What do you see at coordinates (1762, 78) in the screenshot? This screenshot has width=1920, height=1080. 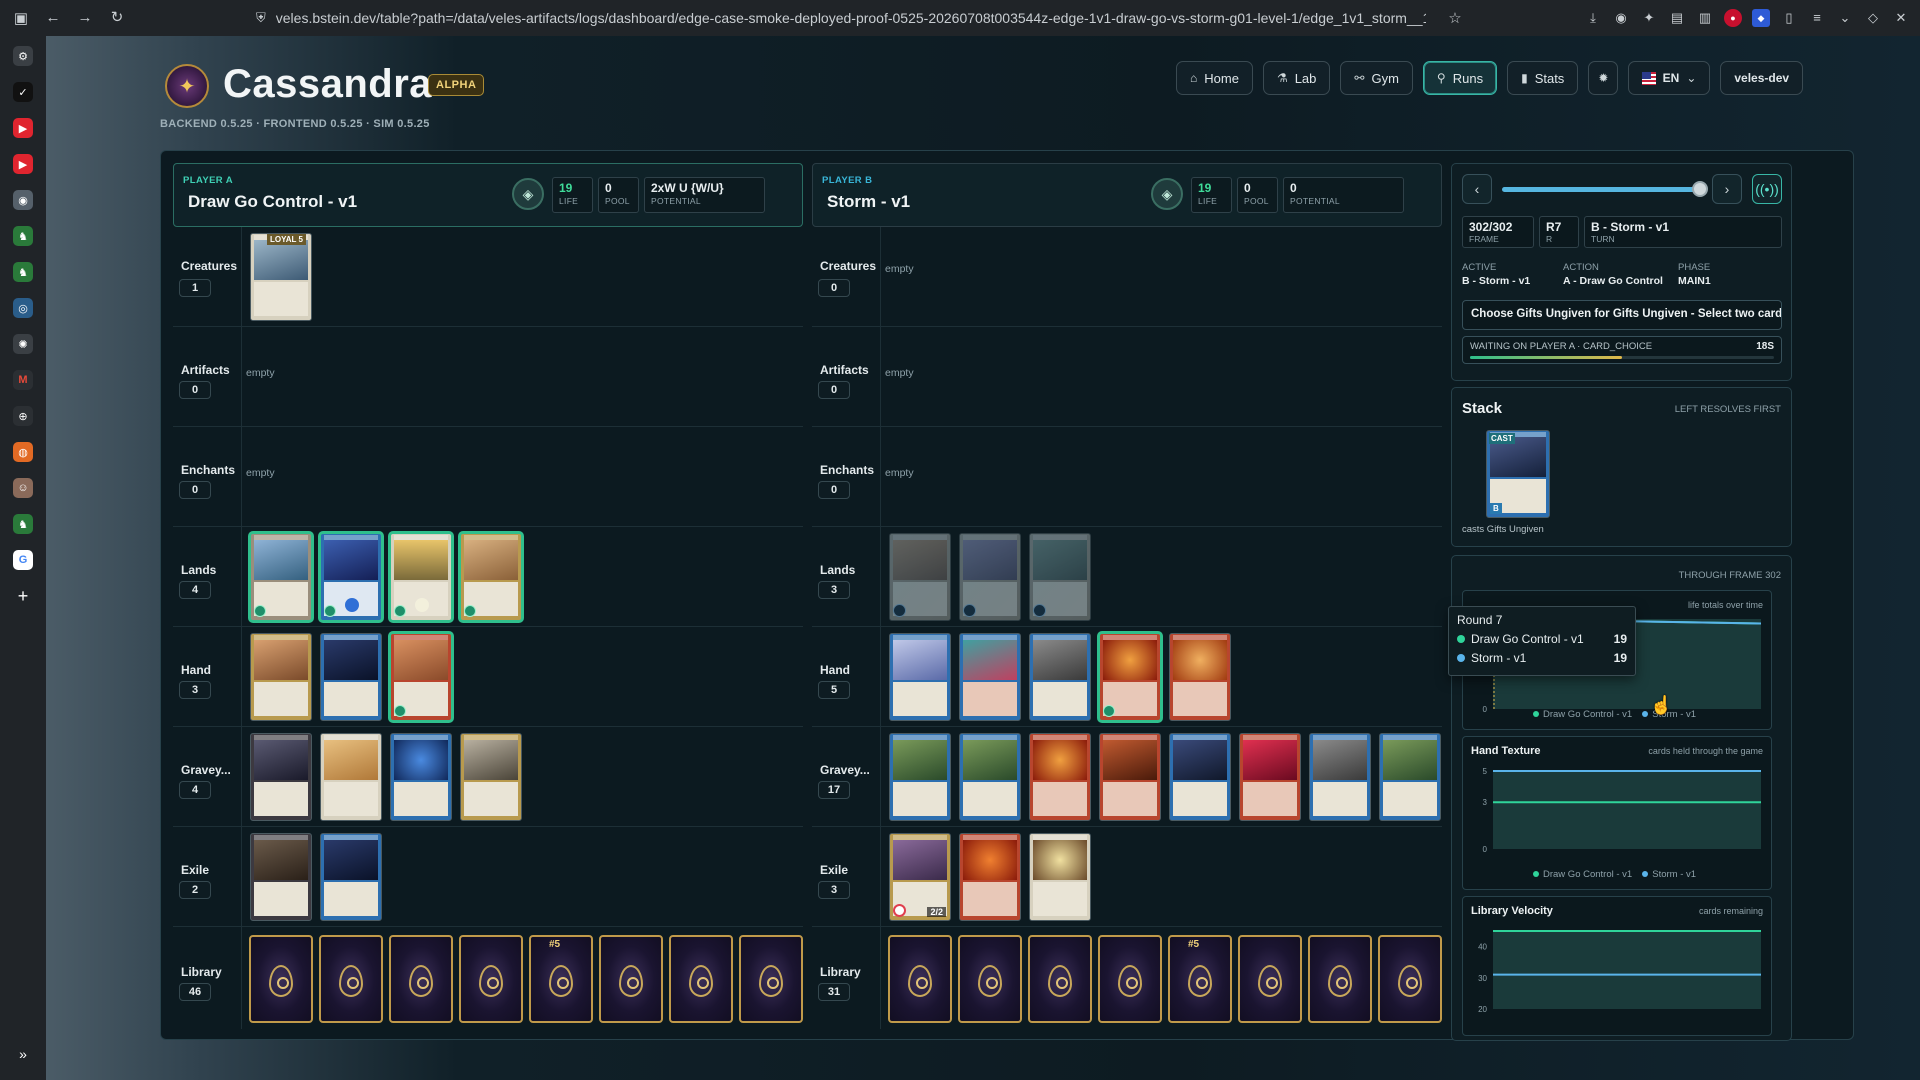 I see `user-menu-button: veles-dev` at bounding box center [1762, 78].